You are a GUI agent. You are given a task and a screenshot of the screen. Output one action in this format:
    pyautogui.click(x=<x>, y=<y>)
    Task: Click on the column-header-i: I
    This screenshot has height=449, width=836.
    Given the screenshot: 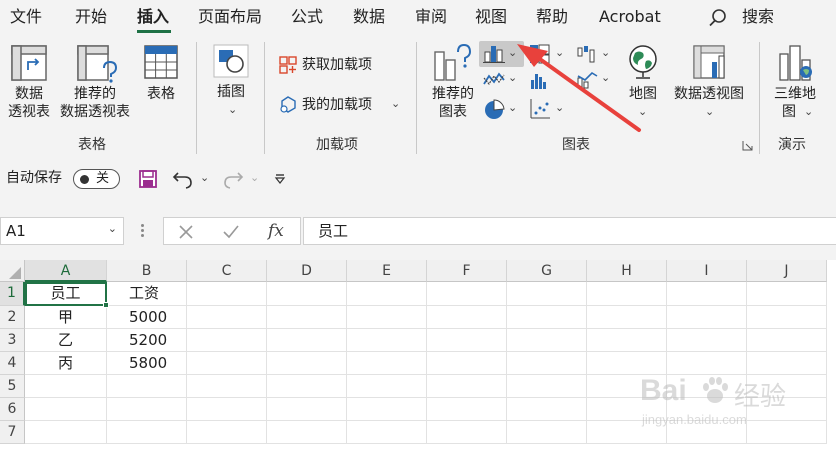 What is the action you would take?
    pyautogui.click(x=707, y=271)
    